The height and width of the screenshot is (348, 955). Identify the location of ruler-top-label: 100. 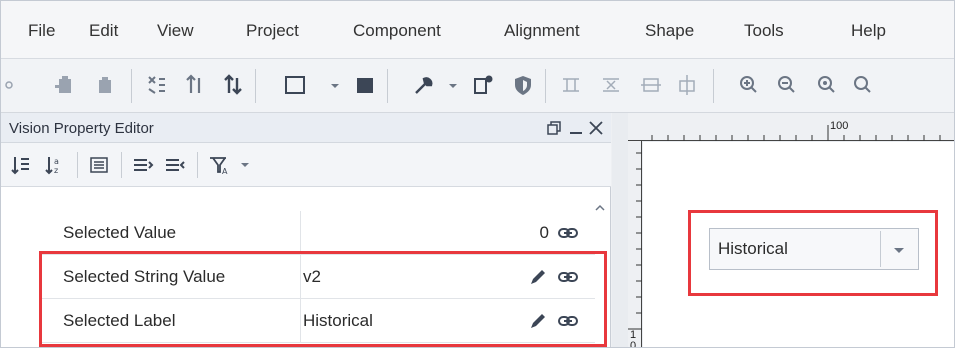
(839, 126).